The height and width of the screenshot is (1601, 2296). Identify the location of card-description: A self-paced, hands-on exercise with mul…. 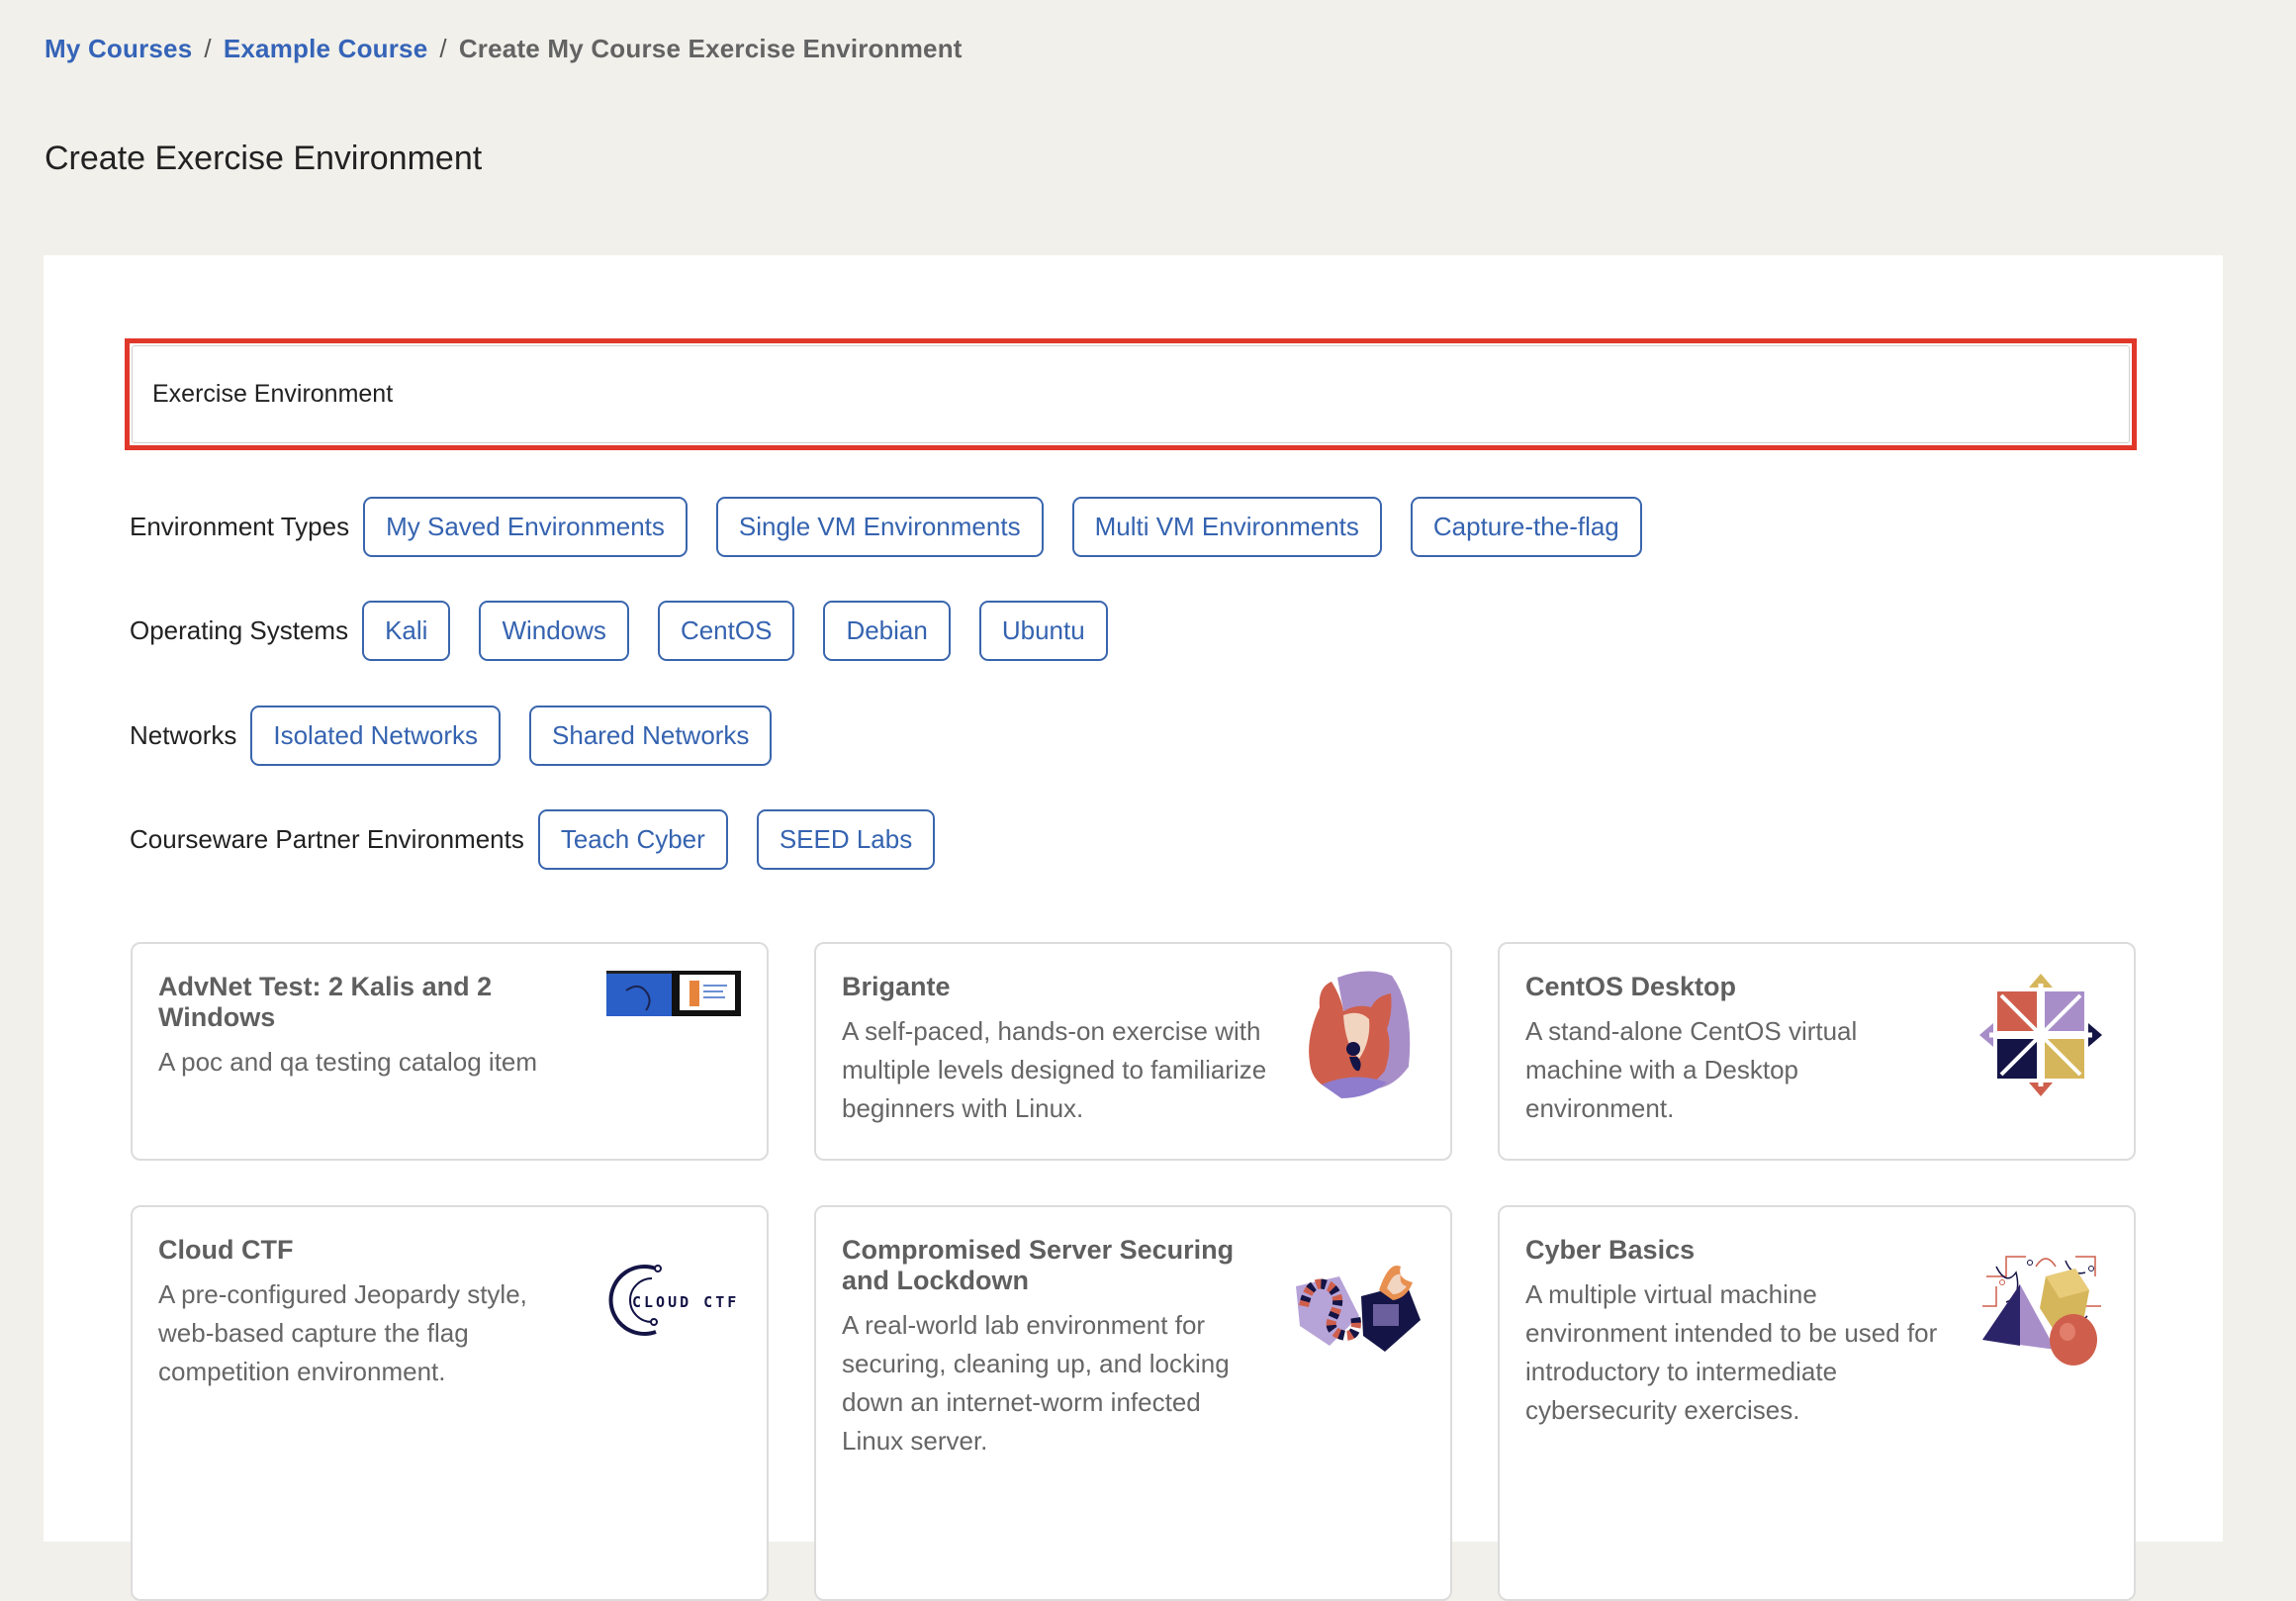
(1054, 1070).